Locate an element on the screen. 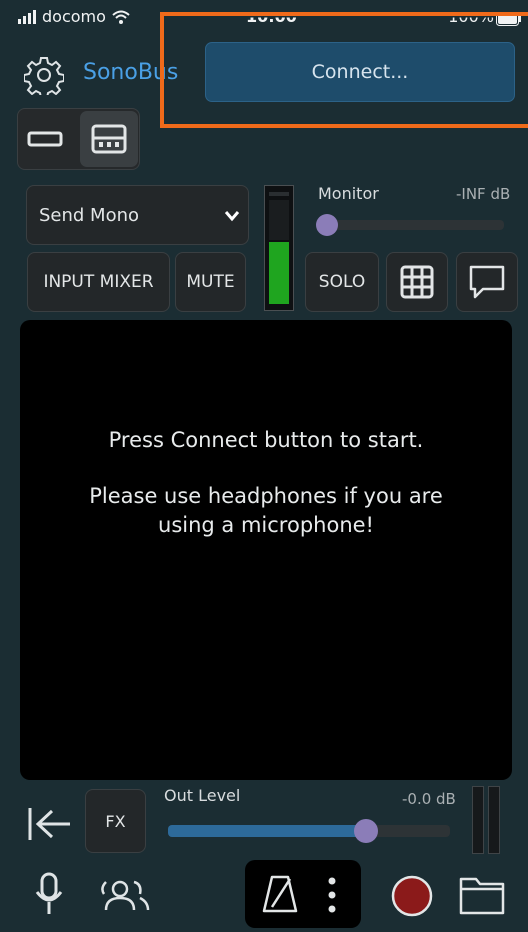  single-layout-icon is located at coordinates (45, 139).